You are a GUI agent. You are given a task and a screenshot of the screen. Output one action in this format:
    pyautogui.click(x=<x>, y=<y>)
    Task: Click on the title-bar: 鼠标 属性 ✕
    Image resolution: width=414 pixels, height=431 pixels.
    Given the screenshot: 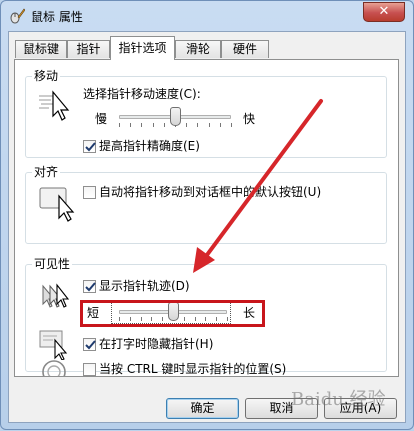 What is the action you would take?
    pyautogui.click(x=207, y=16)
    